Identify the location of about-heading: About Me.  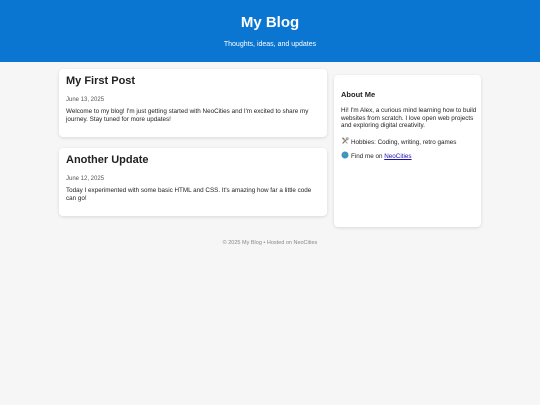
(358, 94).